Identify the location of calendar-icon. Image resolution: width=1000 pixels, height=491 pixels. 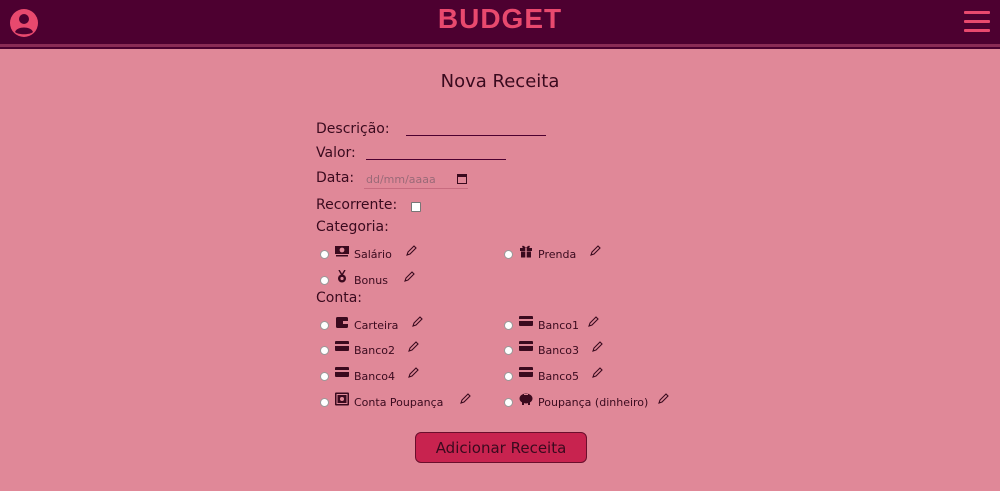
(462, 178).